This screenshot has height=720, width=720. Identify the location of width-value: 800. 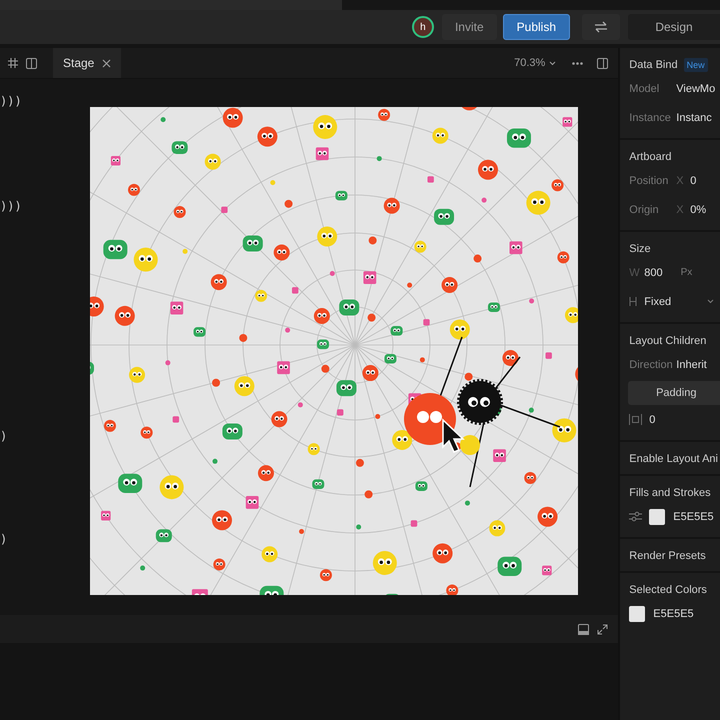
(653, 272).